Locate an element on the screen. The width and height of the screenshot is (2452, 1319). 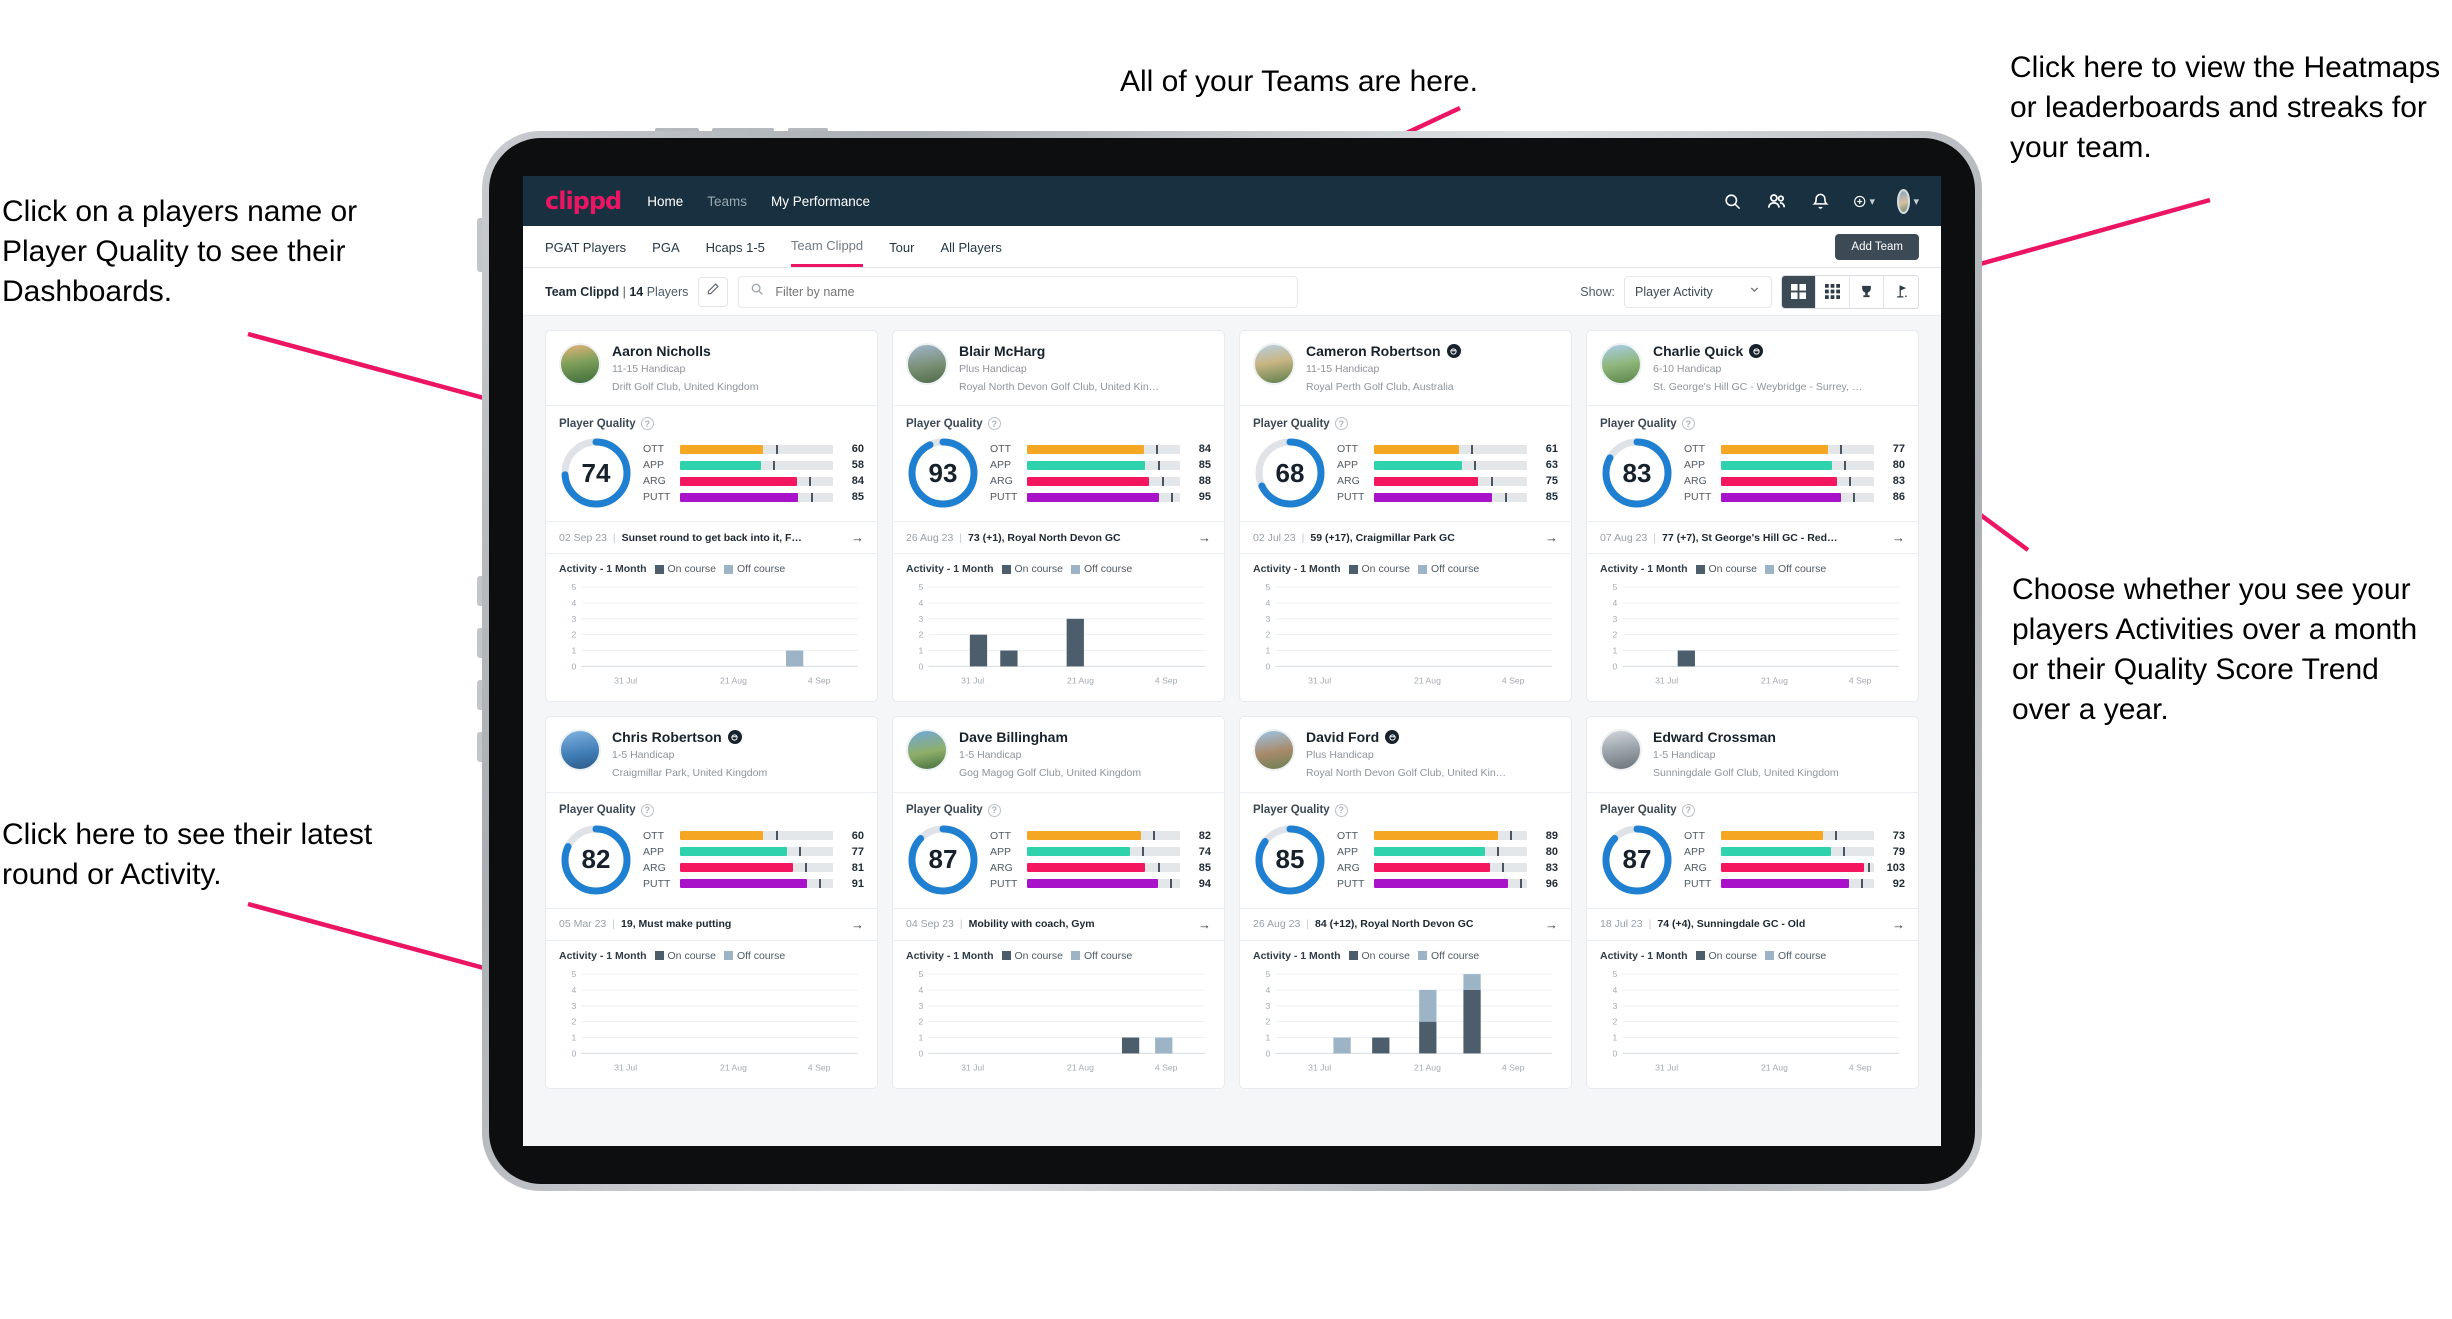
flag-view-button is located at coordinates (1901, 291).